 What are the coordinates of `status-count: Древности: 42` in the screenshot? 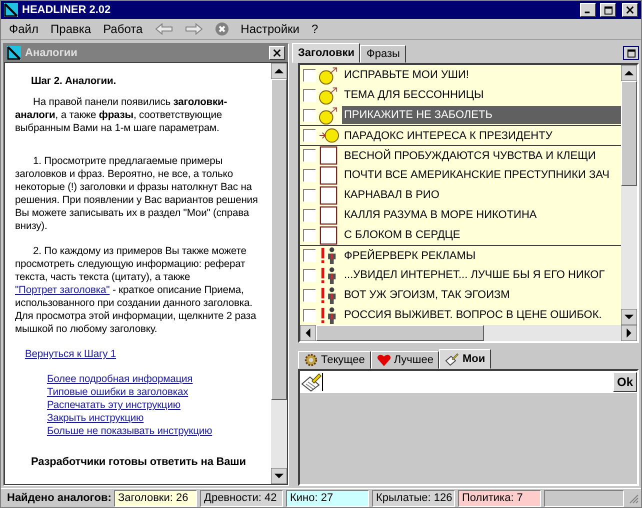 It's located at (241, 498).